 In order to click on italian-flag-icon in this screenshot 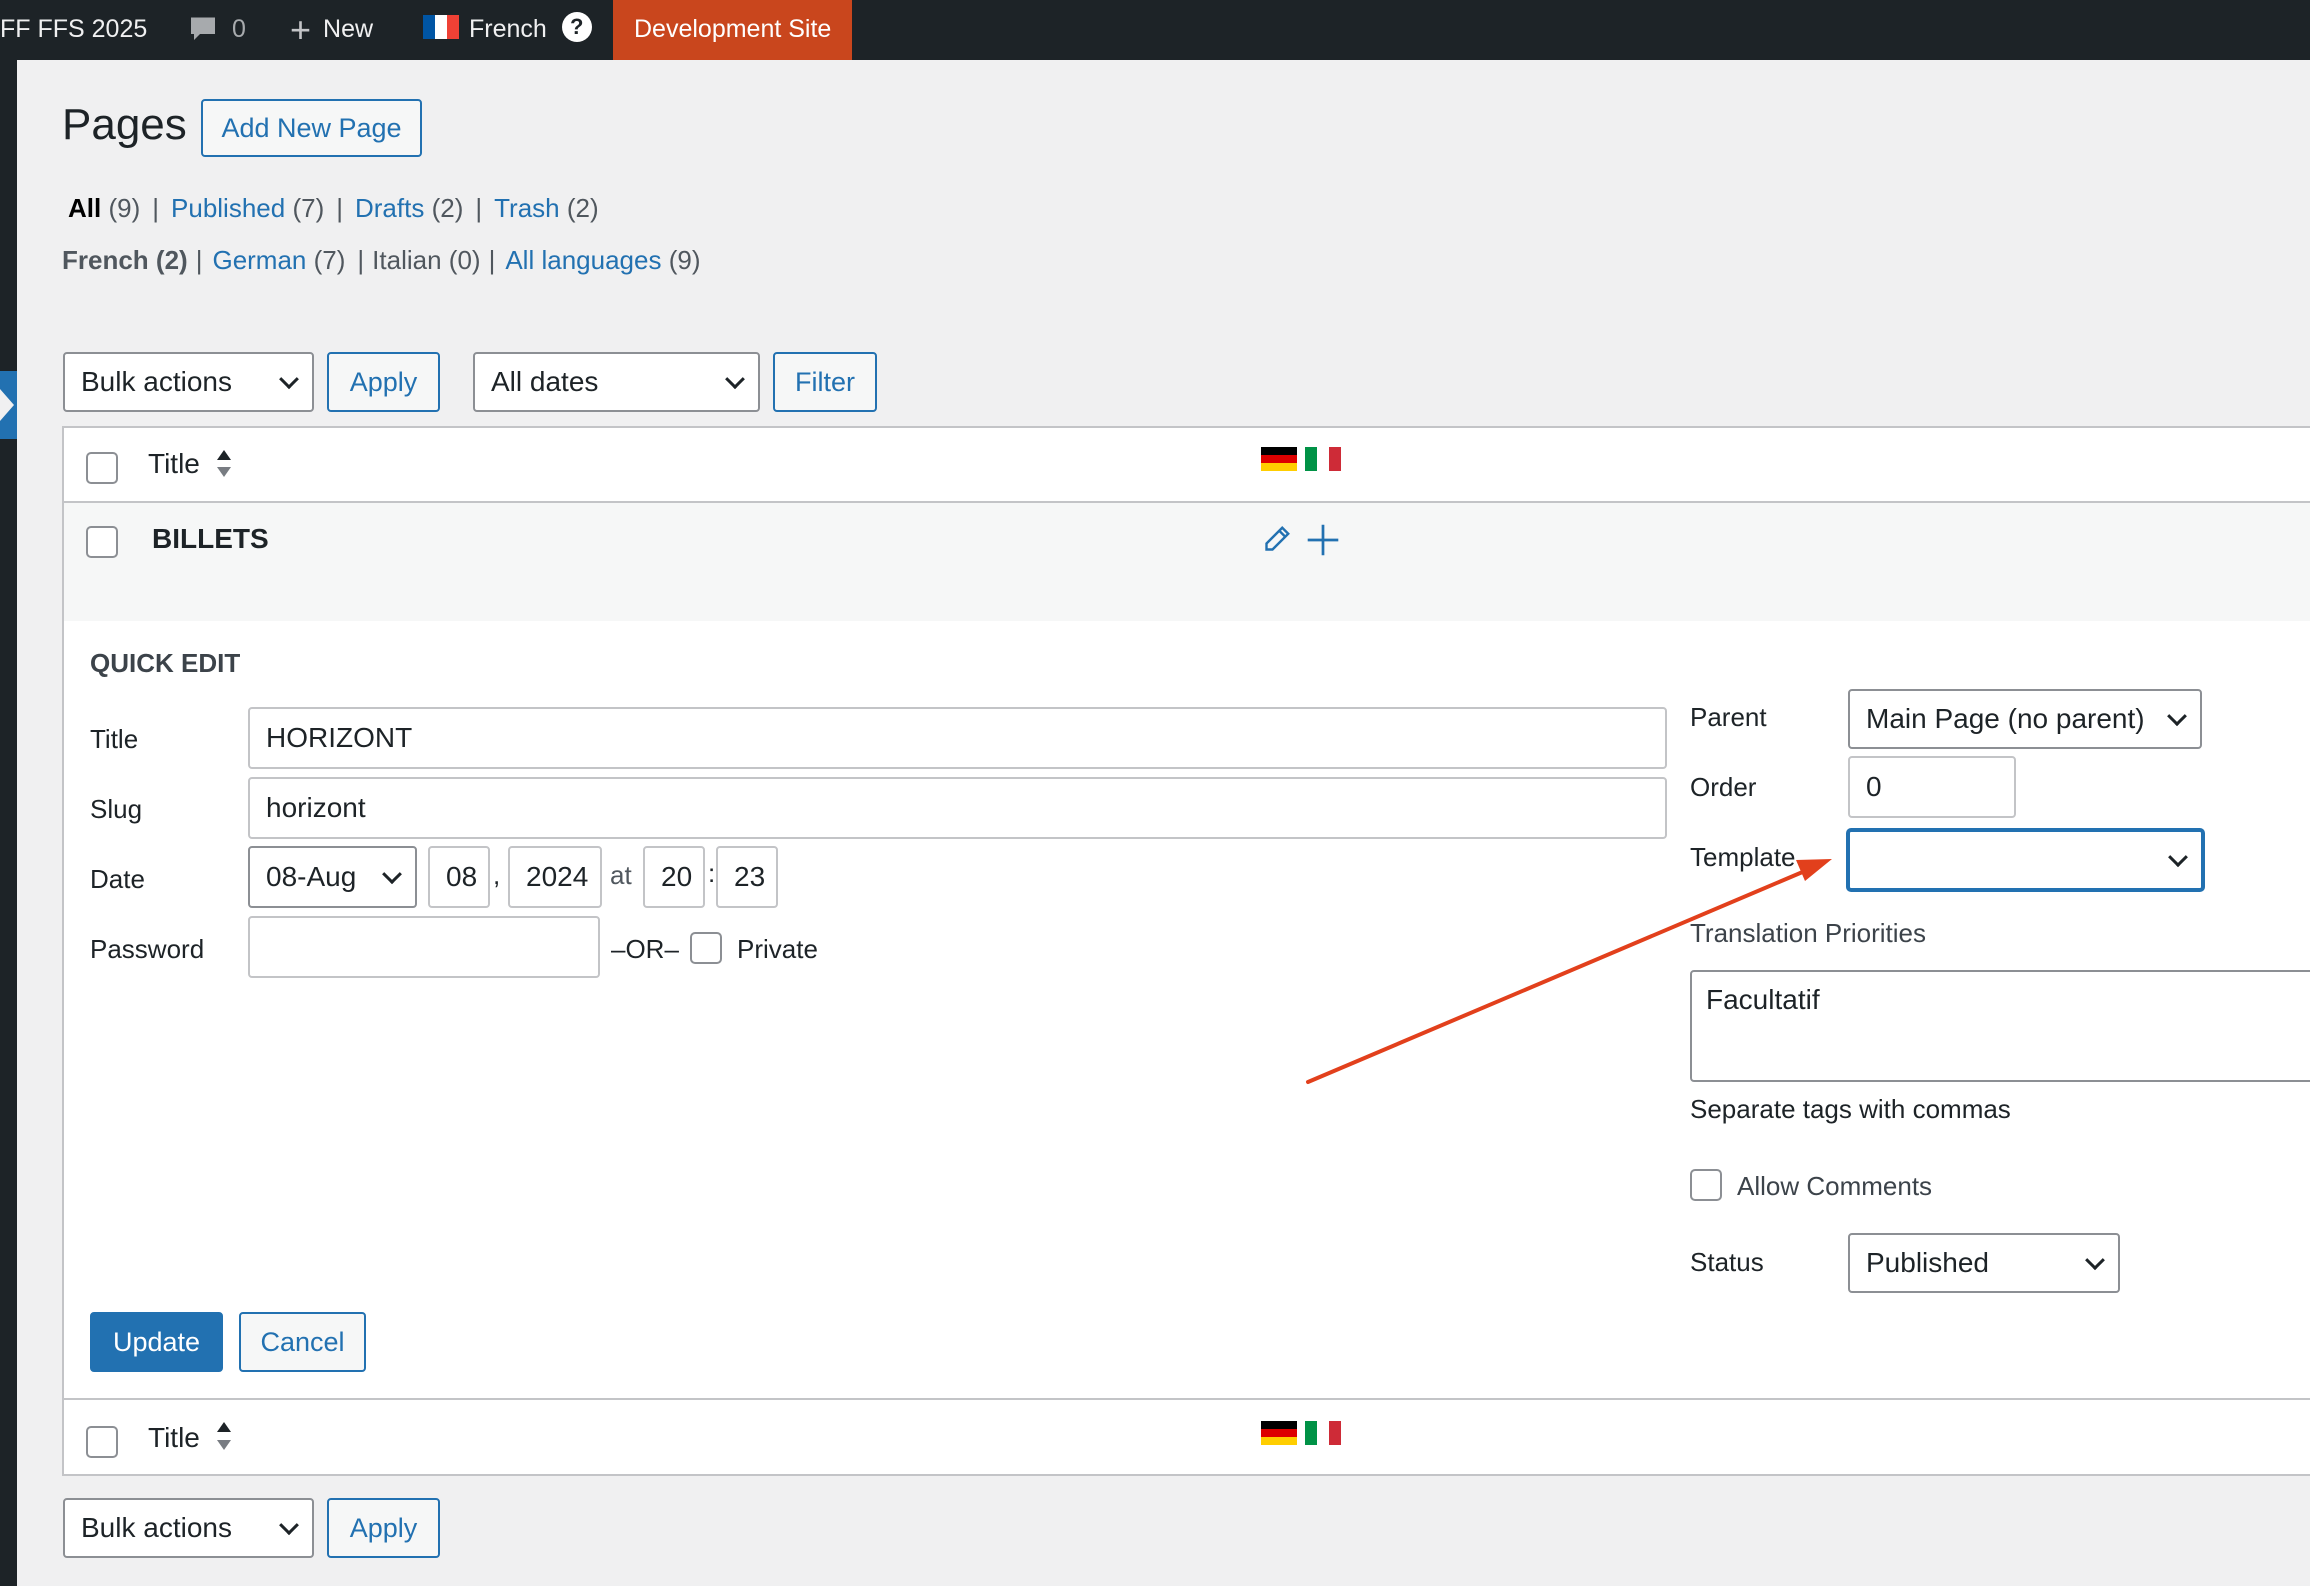, I will do `click(1323, 1433)`.